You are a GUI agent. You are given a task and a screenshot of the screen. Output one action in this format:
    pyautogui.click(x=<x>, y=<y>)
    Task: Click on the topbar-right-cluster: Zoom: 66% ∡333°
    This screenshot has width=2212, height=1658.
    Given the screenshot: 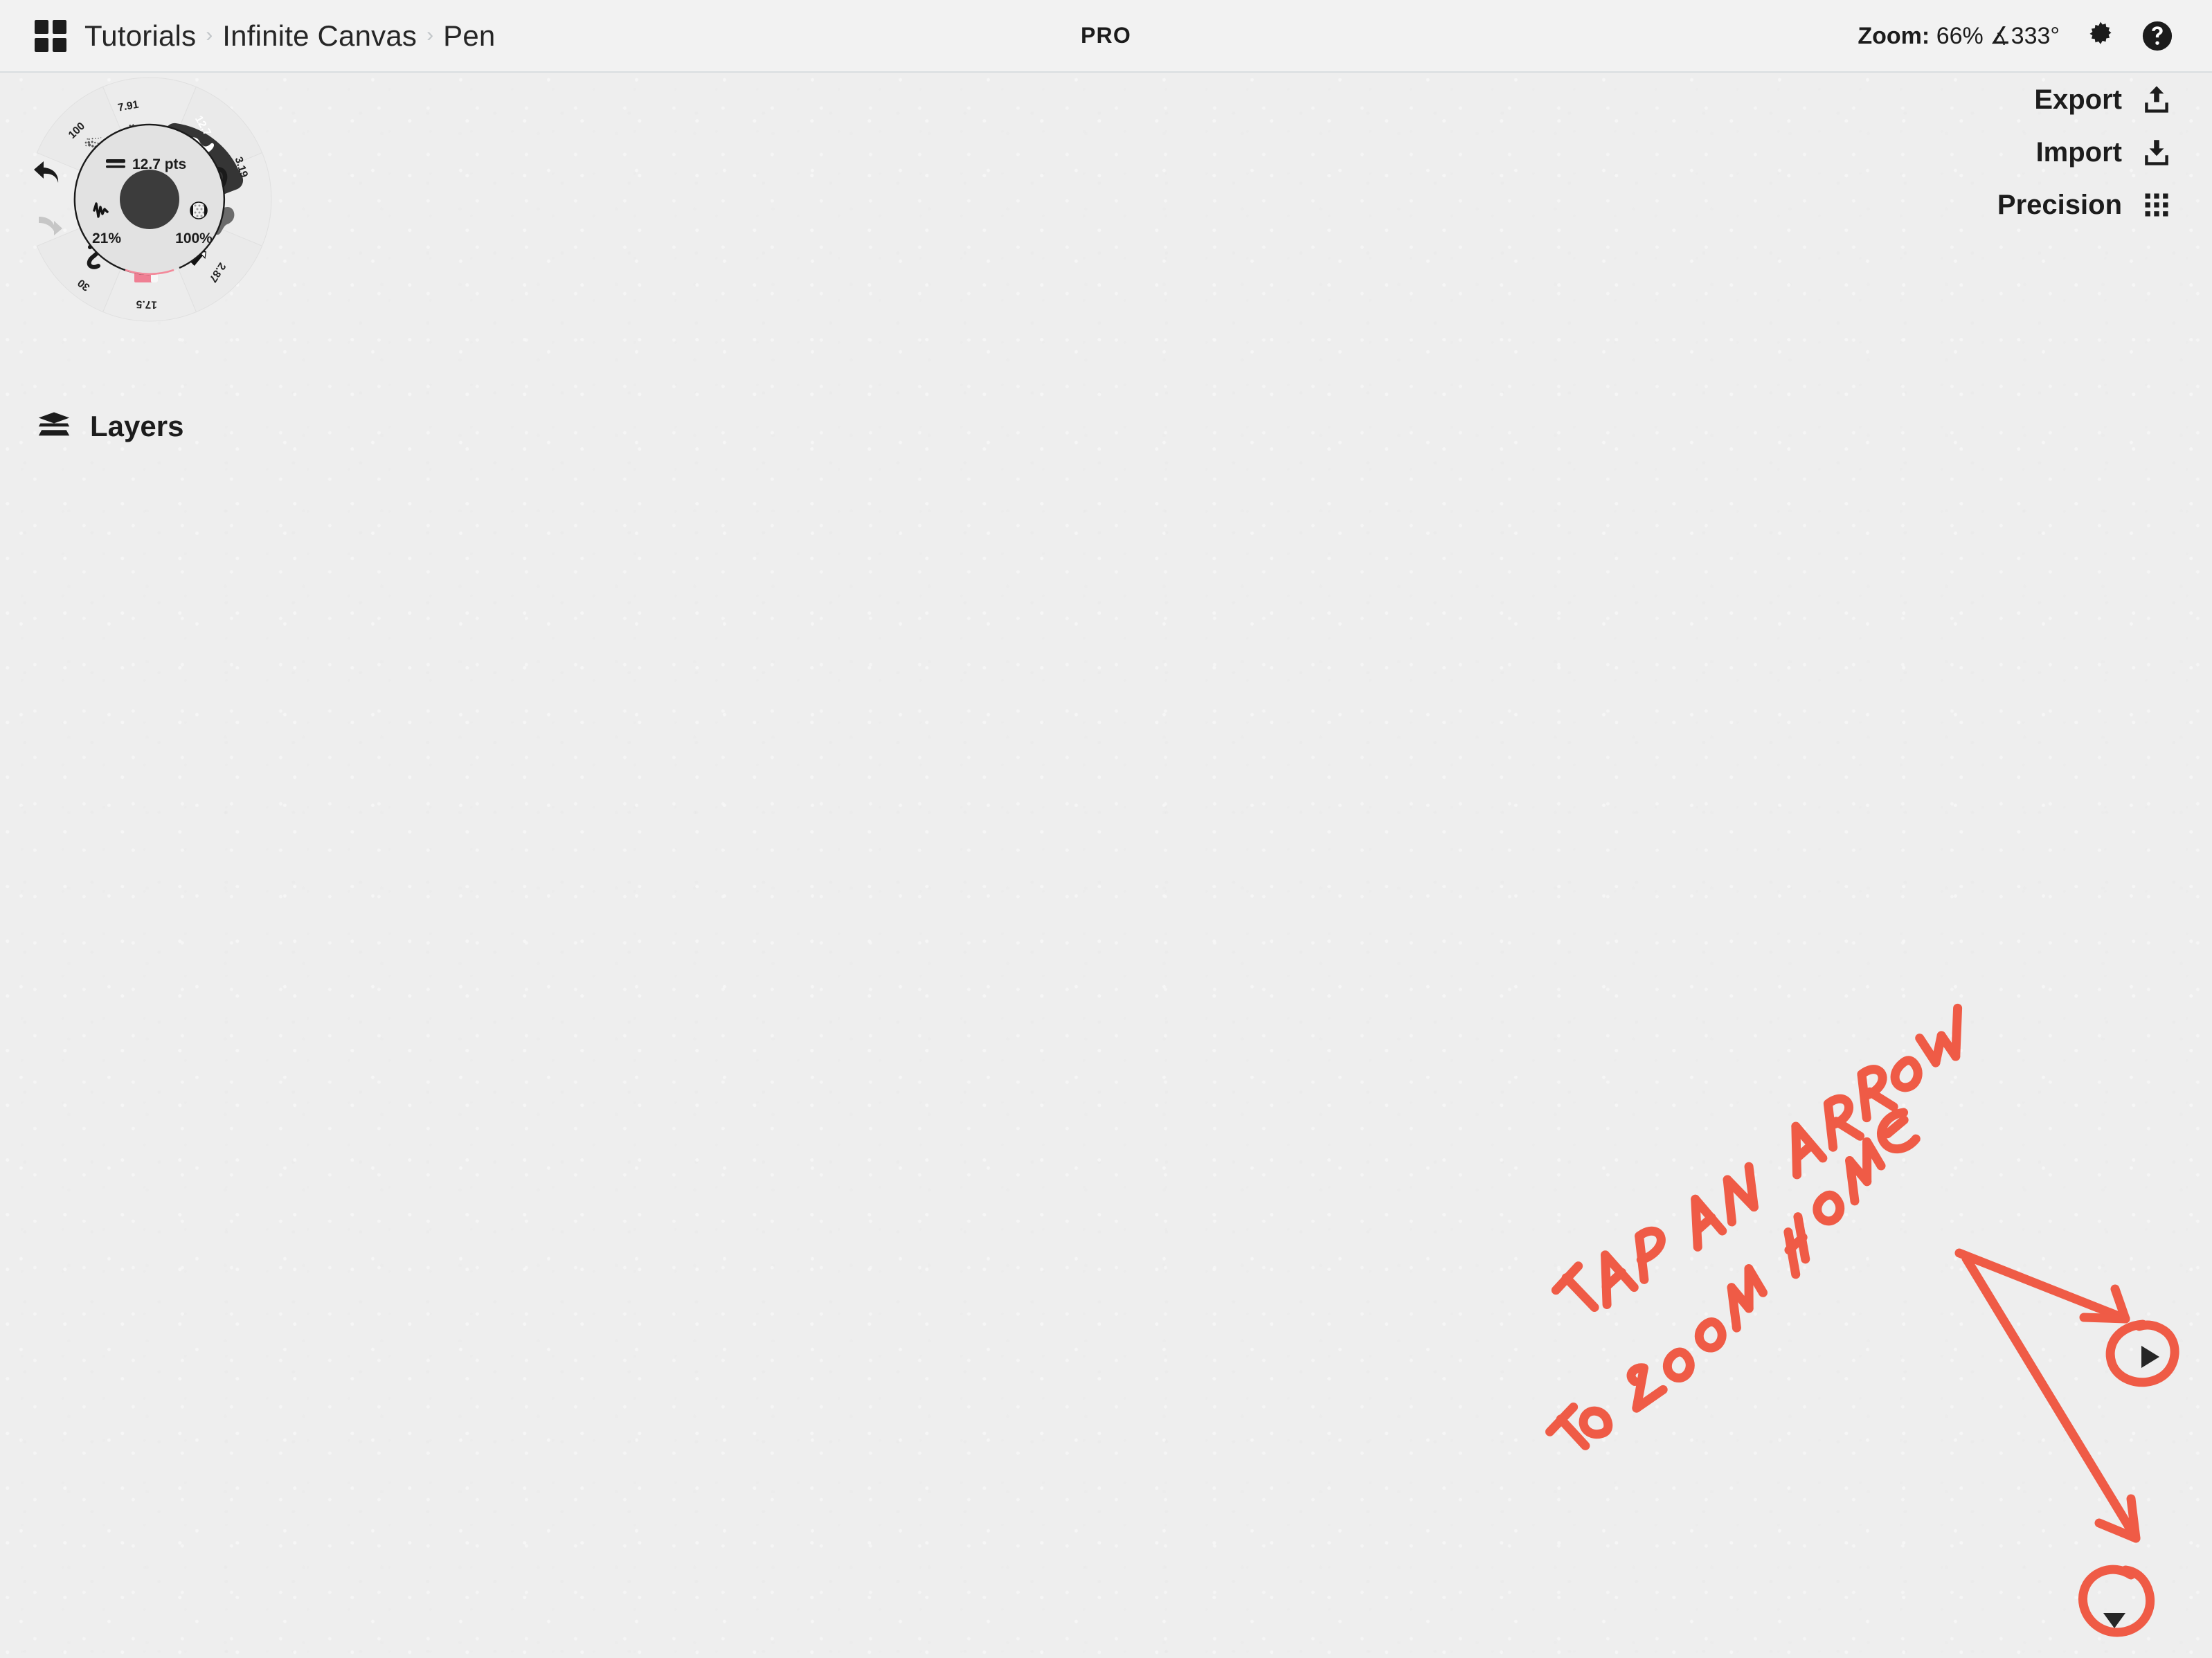 What is the action you would take?
    pyautogui.click(x=2035, y=36)
    